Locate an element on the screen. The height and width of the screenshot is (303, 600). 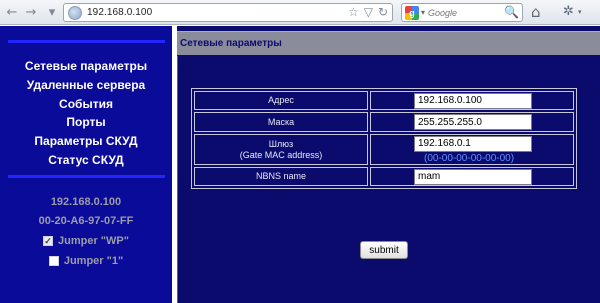
jumper-1: Jumper "1" is located at coordinates (86, 261).